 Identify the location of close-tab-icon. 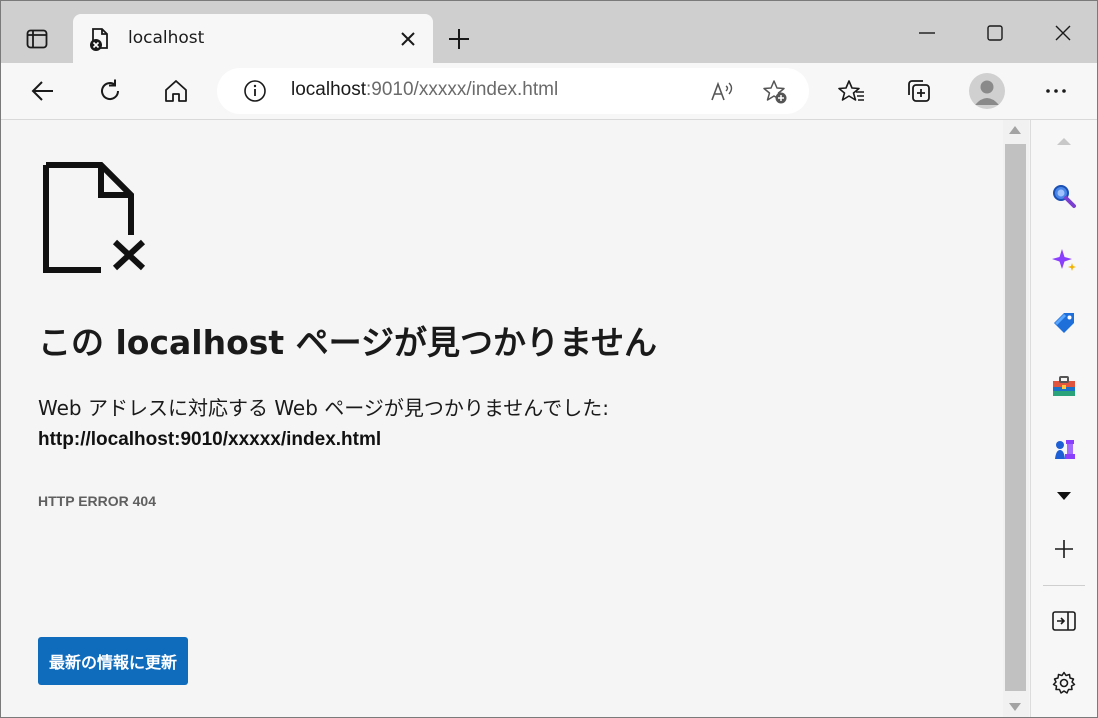
(408, 39).